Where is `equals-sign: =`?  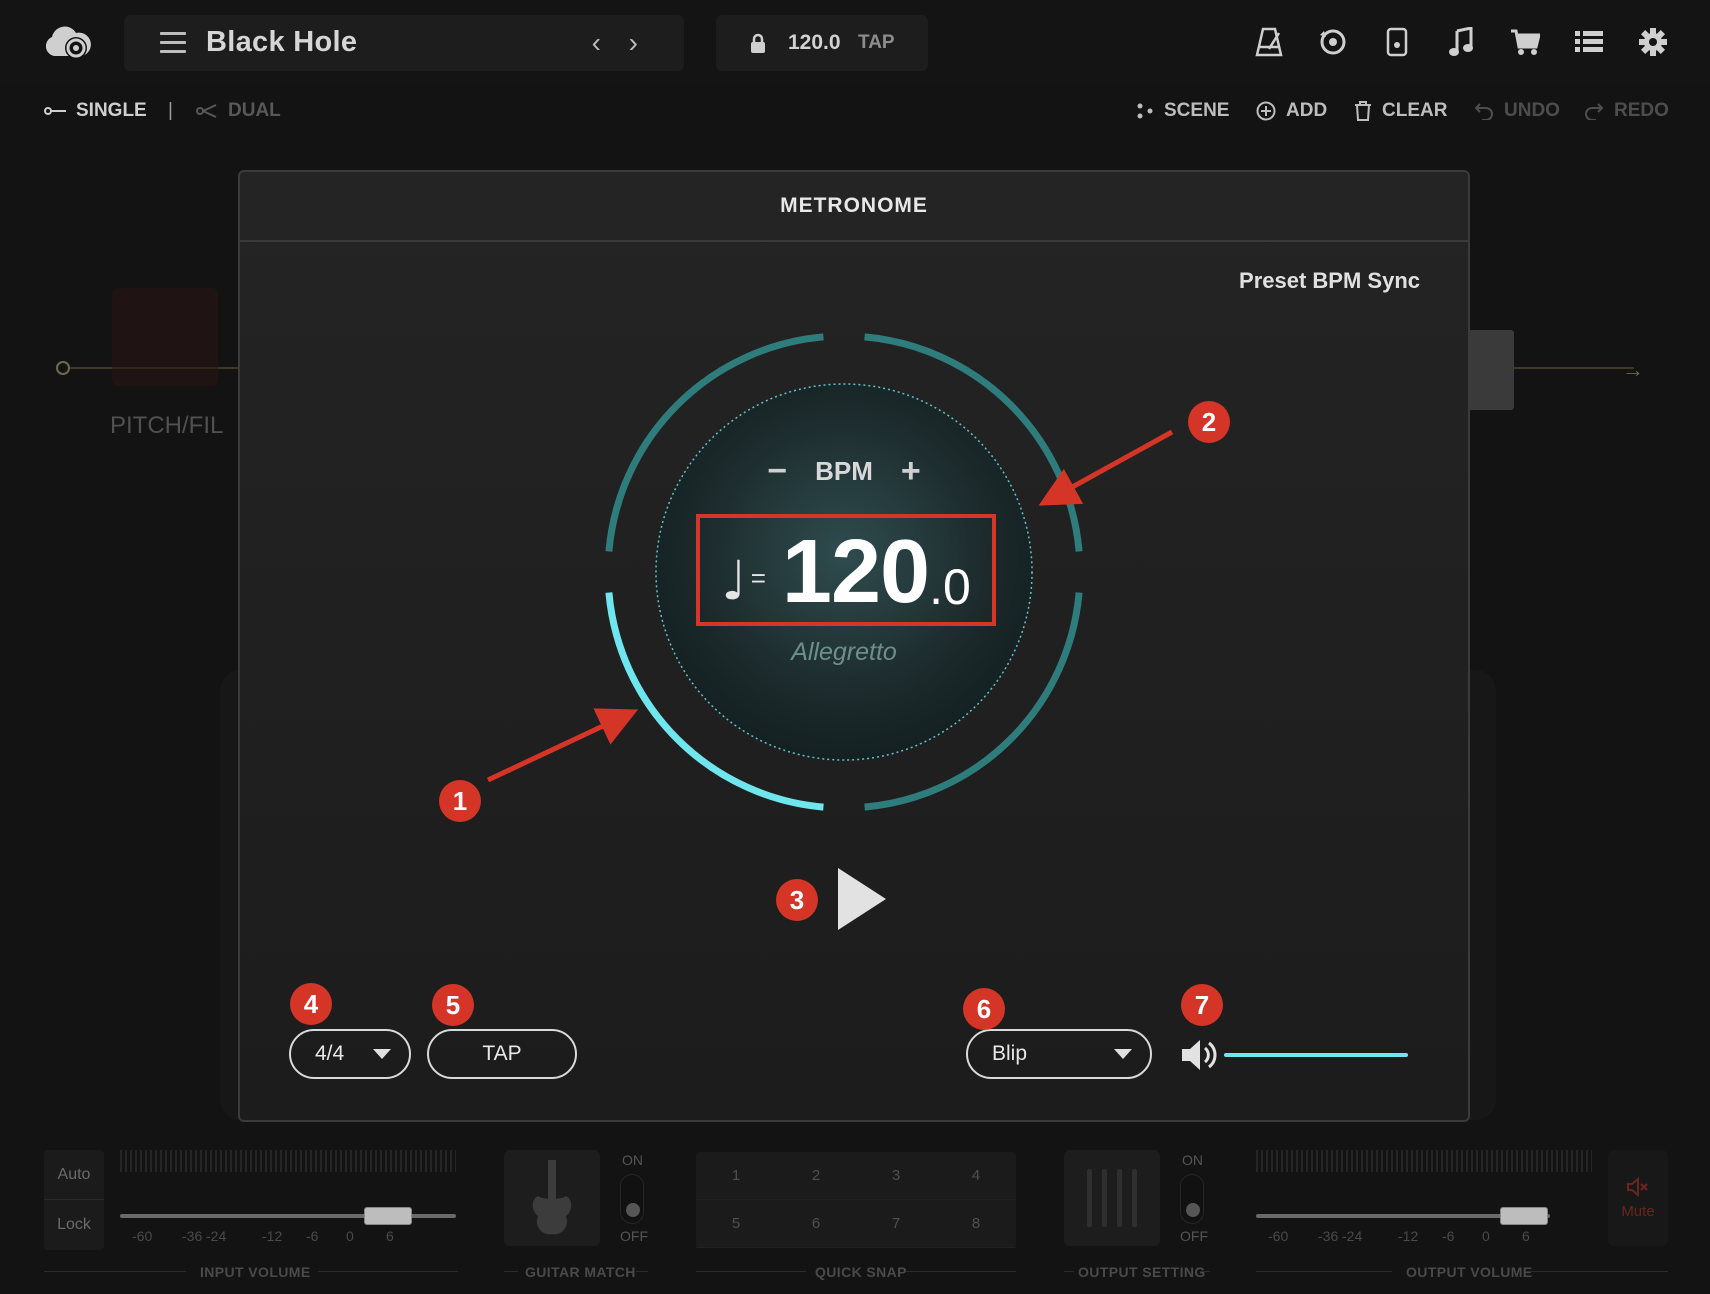 equals-sign: = is located at coordinates (758, 578).